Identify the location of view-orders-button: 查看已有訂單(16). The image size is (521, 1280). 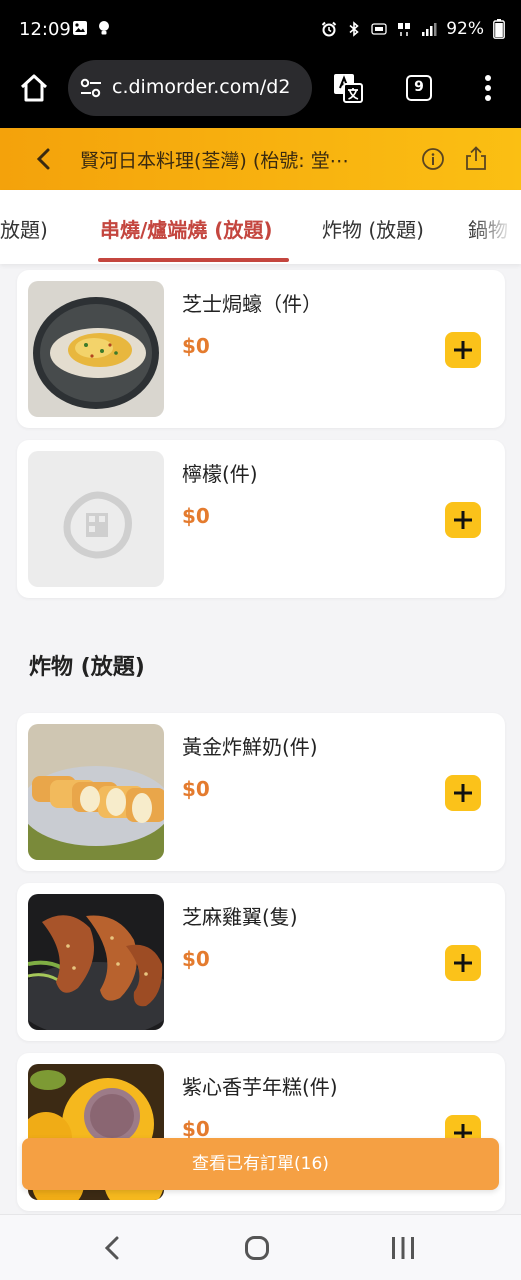
(260, 1164).